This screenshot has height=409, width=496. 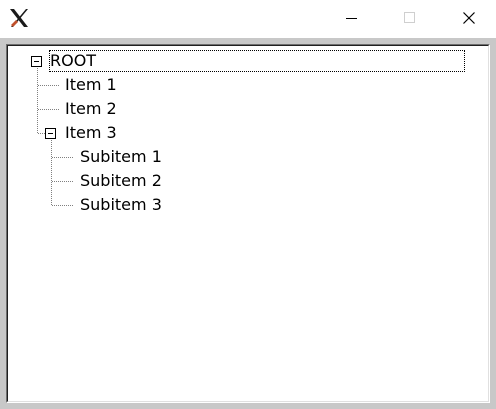 I want to click on item-3-collapse-toggle, so click(x=50, y=133).